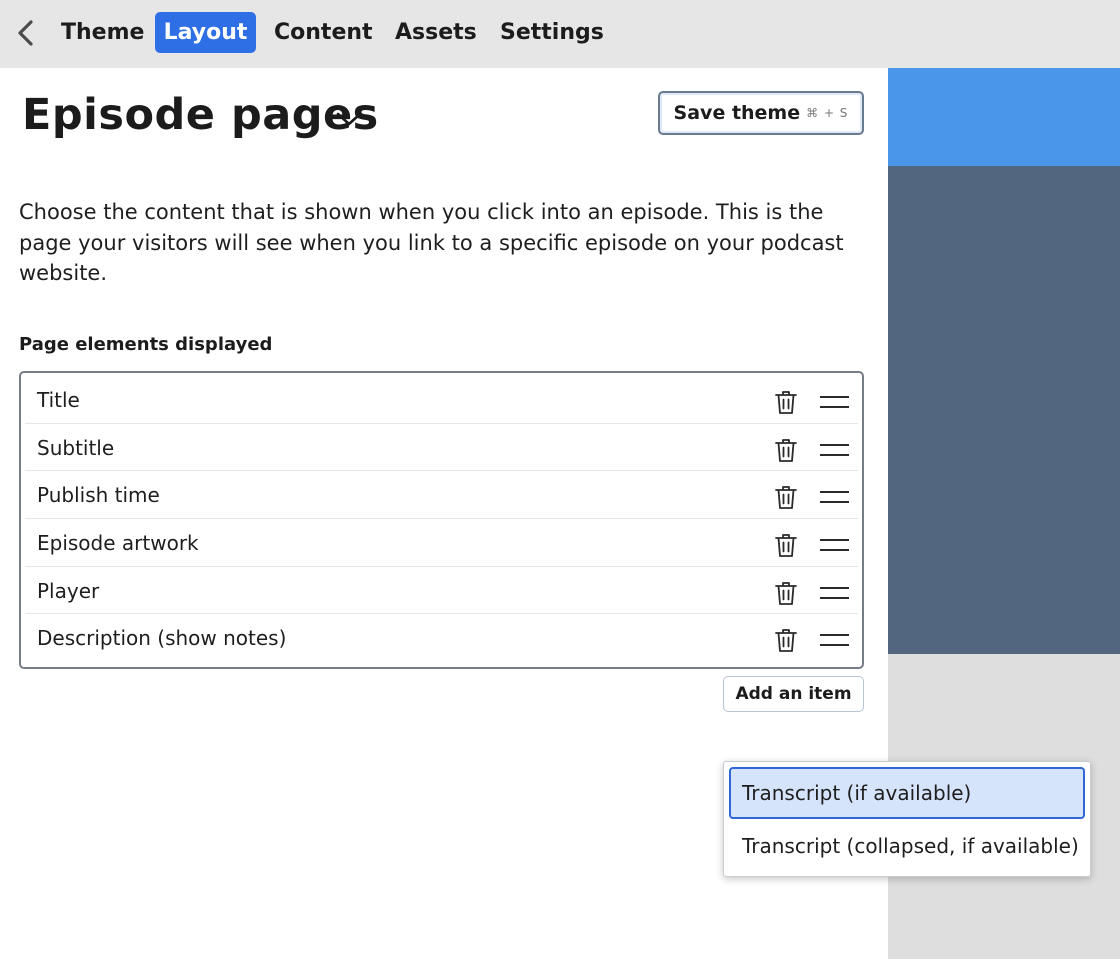 The image size is (1120, 959). I want to click on top-nav: Theme Layout Content Assets Settings, so click(560, 34).